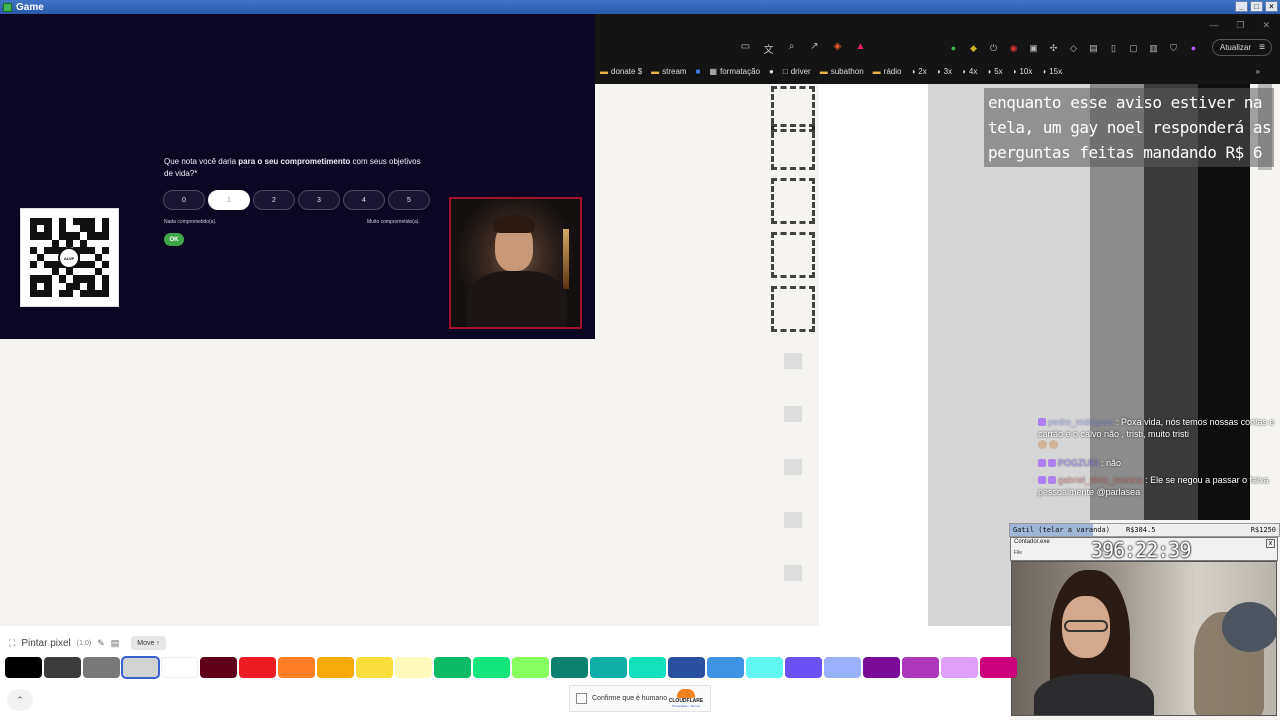 The height and width of the screenshot is (720, 1280). What do you see at coordinates (1051, 71) in the screenshot?
I see `bookmark-item: ◑ 15x` at bounding box center [1051, 71].